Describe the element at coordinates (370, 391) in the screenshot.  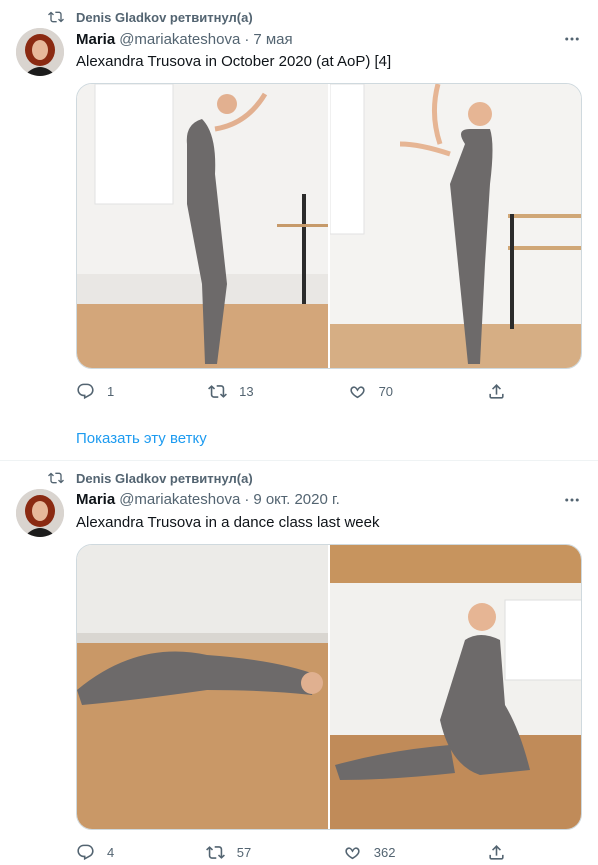
I see `like-button: 70` at that location.